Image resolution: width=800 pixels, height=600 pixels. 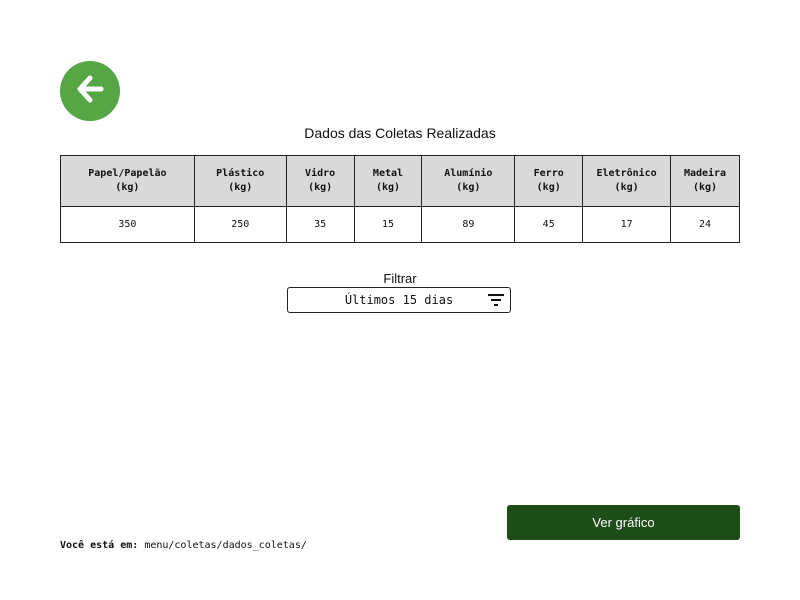 I want to click on view-graph-button: Ver gráfico, so click(x=623, y=522).